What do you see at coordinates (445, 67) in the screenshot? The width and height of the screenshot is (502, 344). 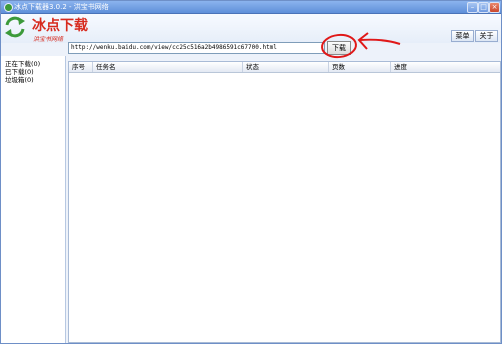 I see `column-header-progress: 进度` at bounding box center [445, 67].